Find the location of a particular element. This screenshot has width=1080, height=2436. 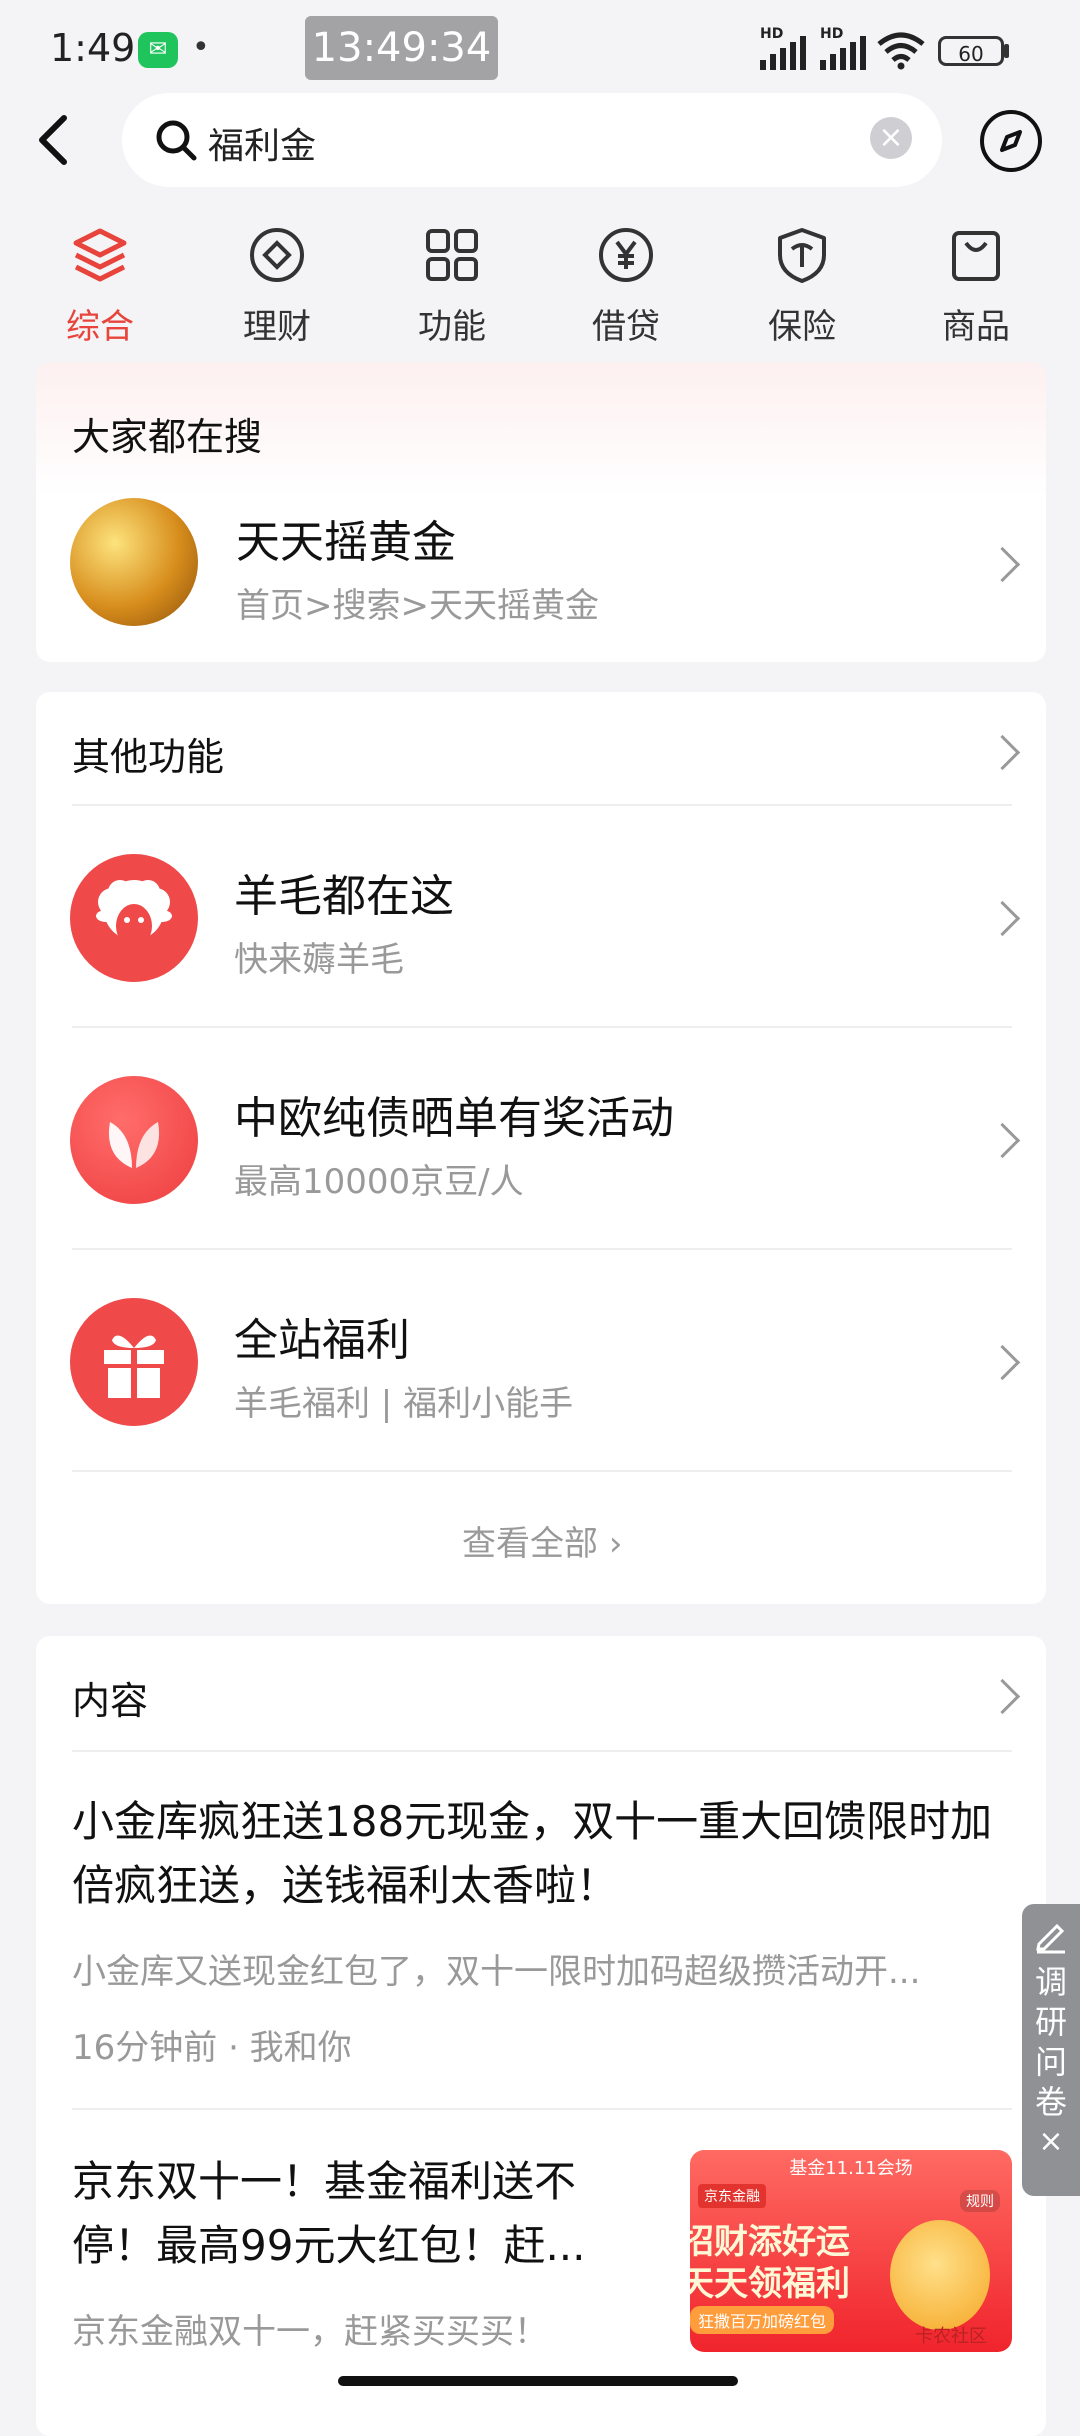

feature-subtitle: 最高10000京豆/人 is located at coordinates (379, 1182).